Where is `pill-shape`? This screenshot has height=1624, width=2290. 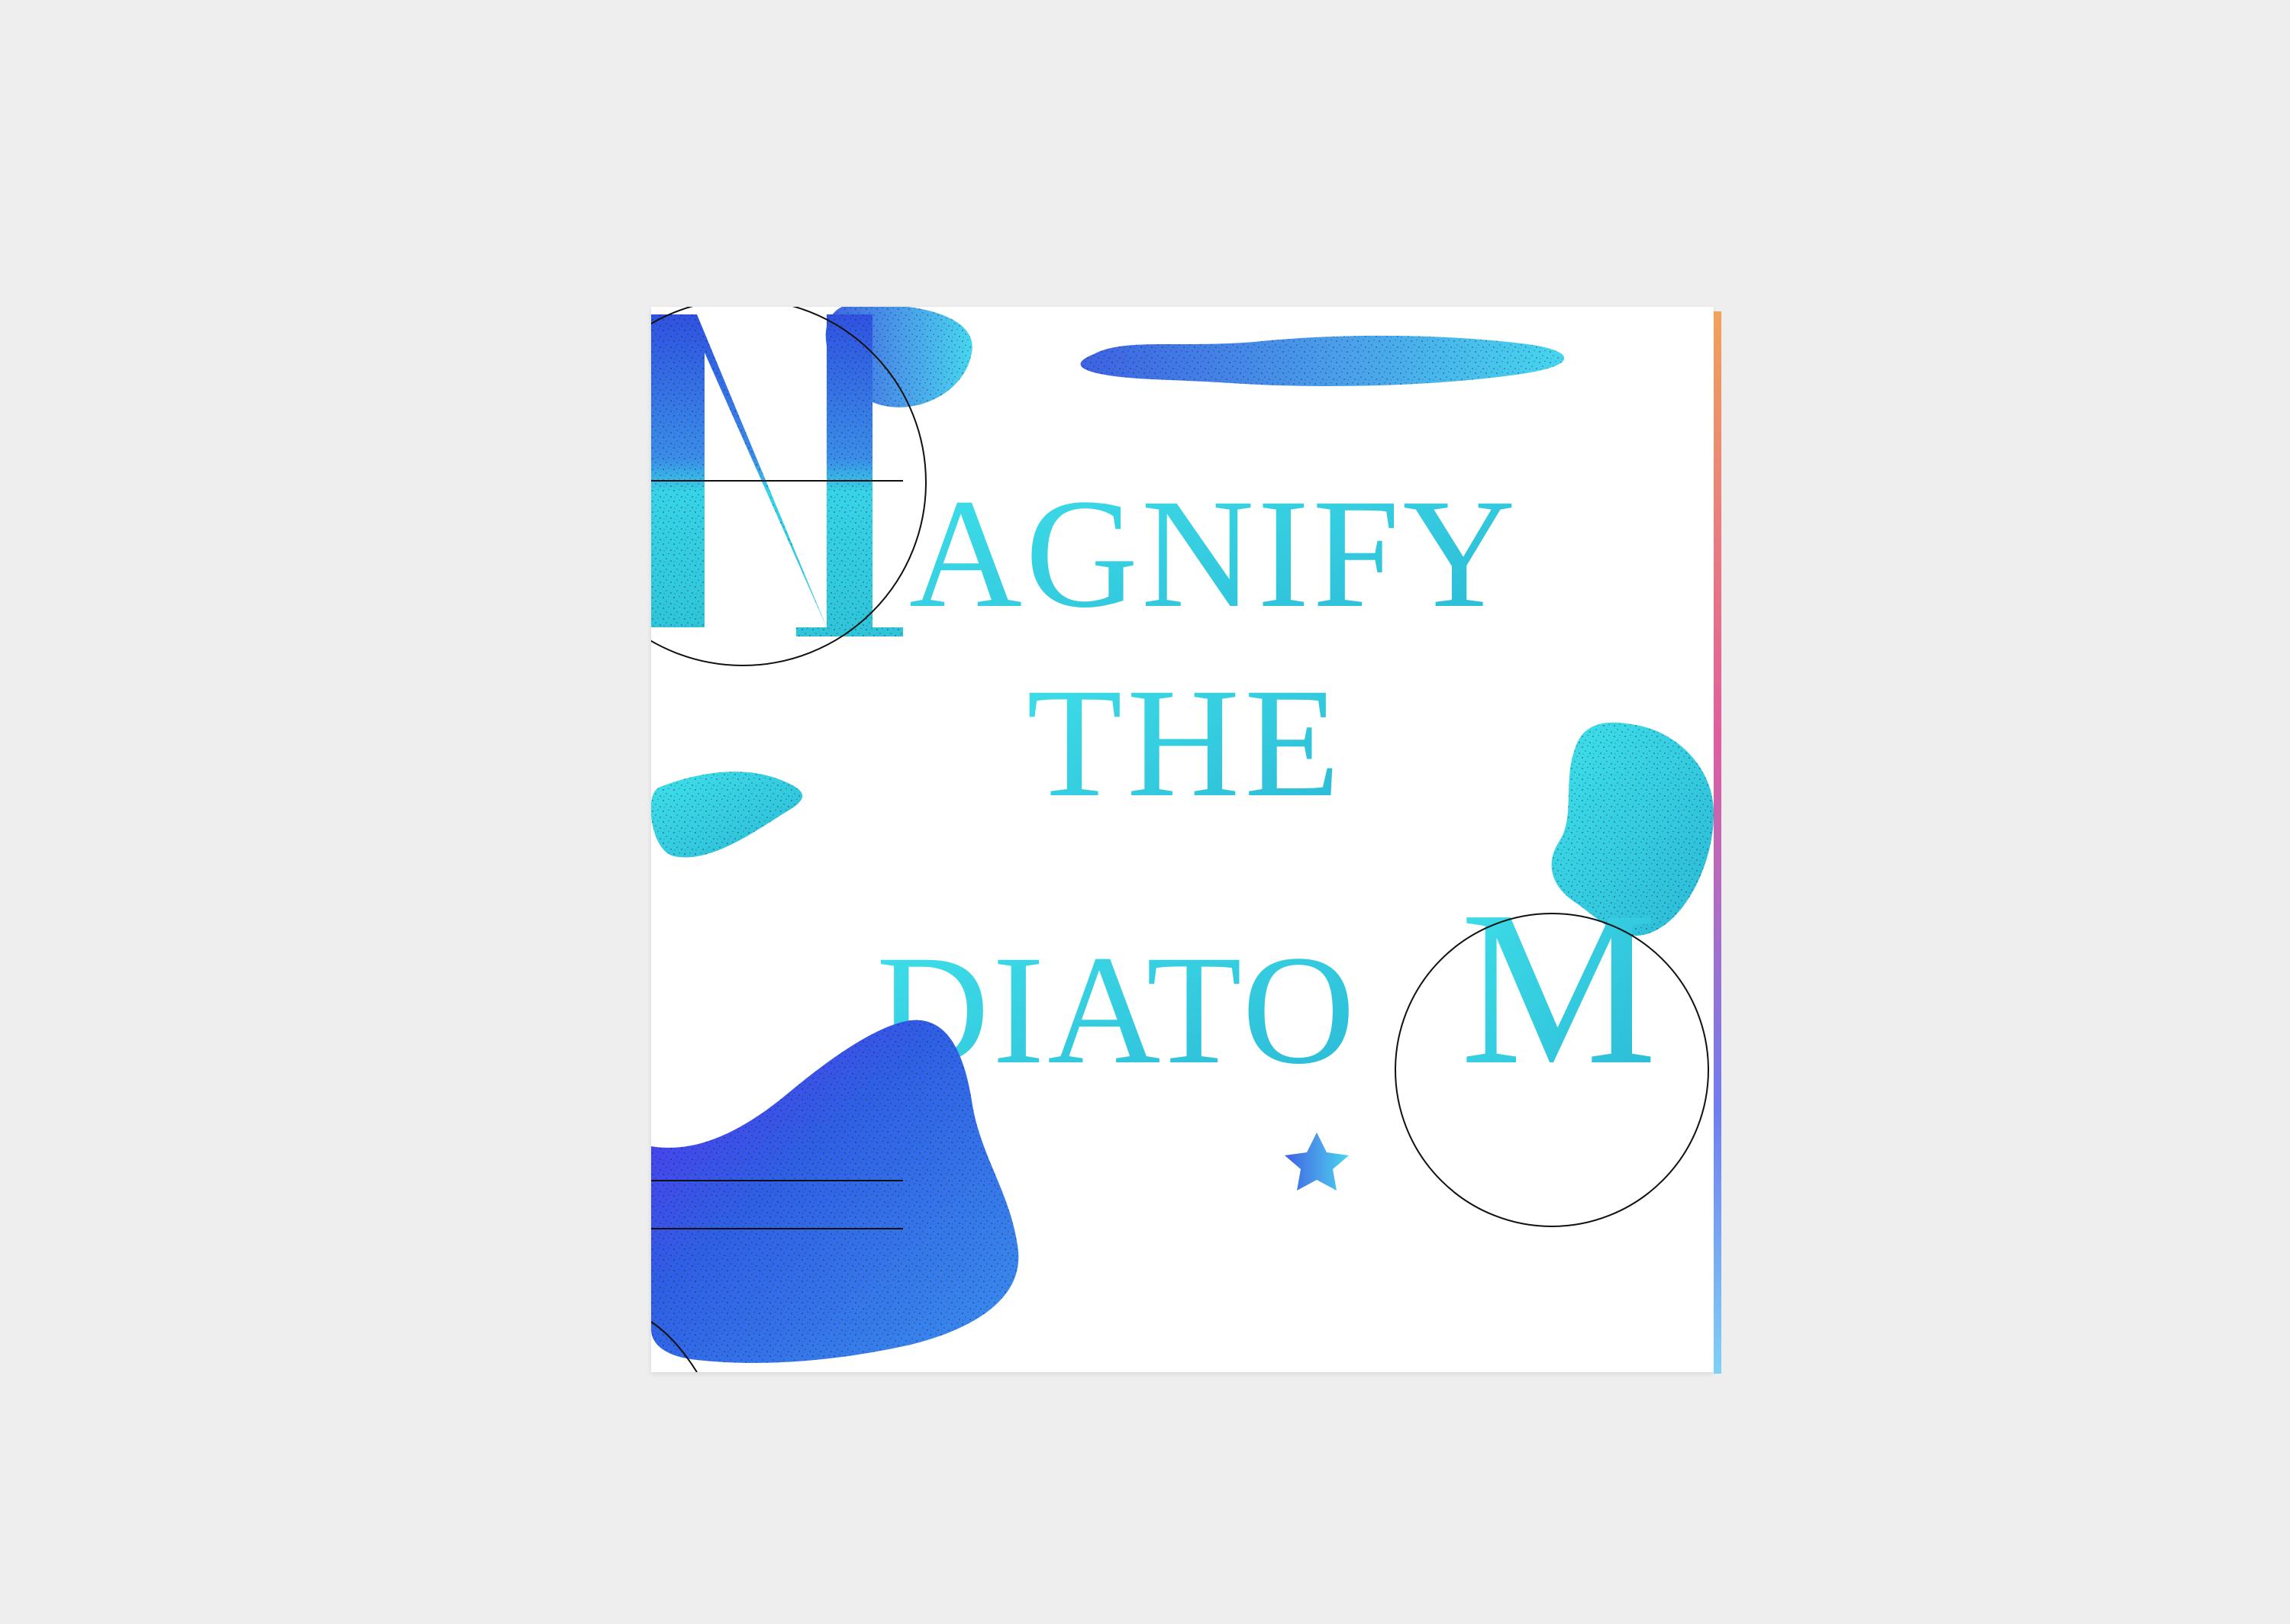 pill-shape is located at coordinates (1322, 360).